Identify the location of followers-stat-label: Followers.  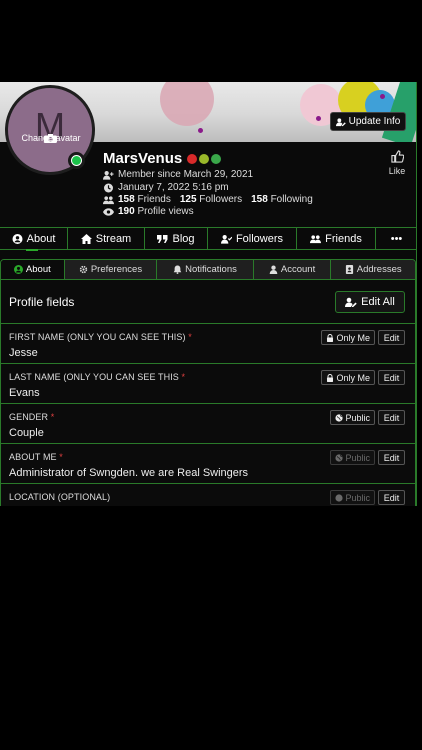
(221, 199).